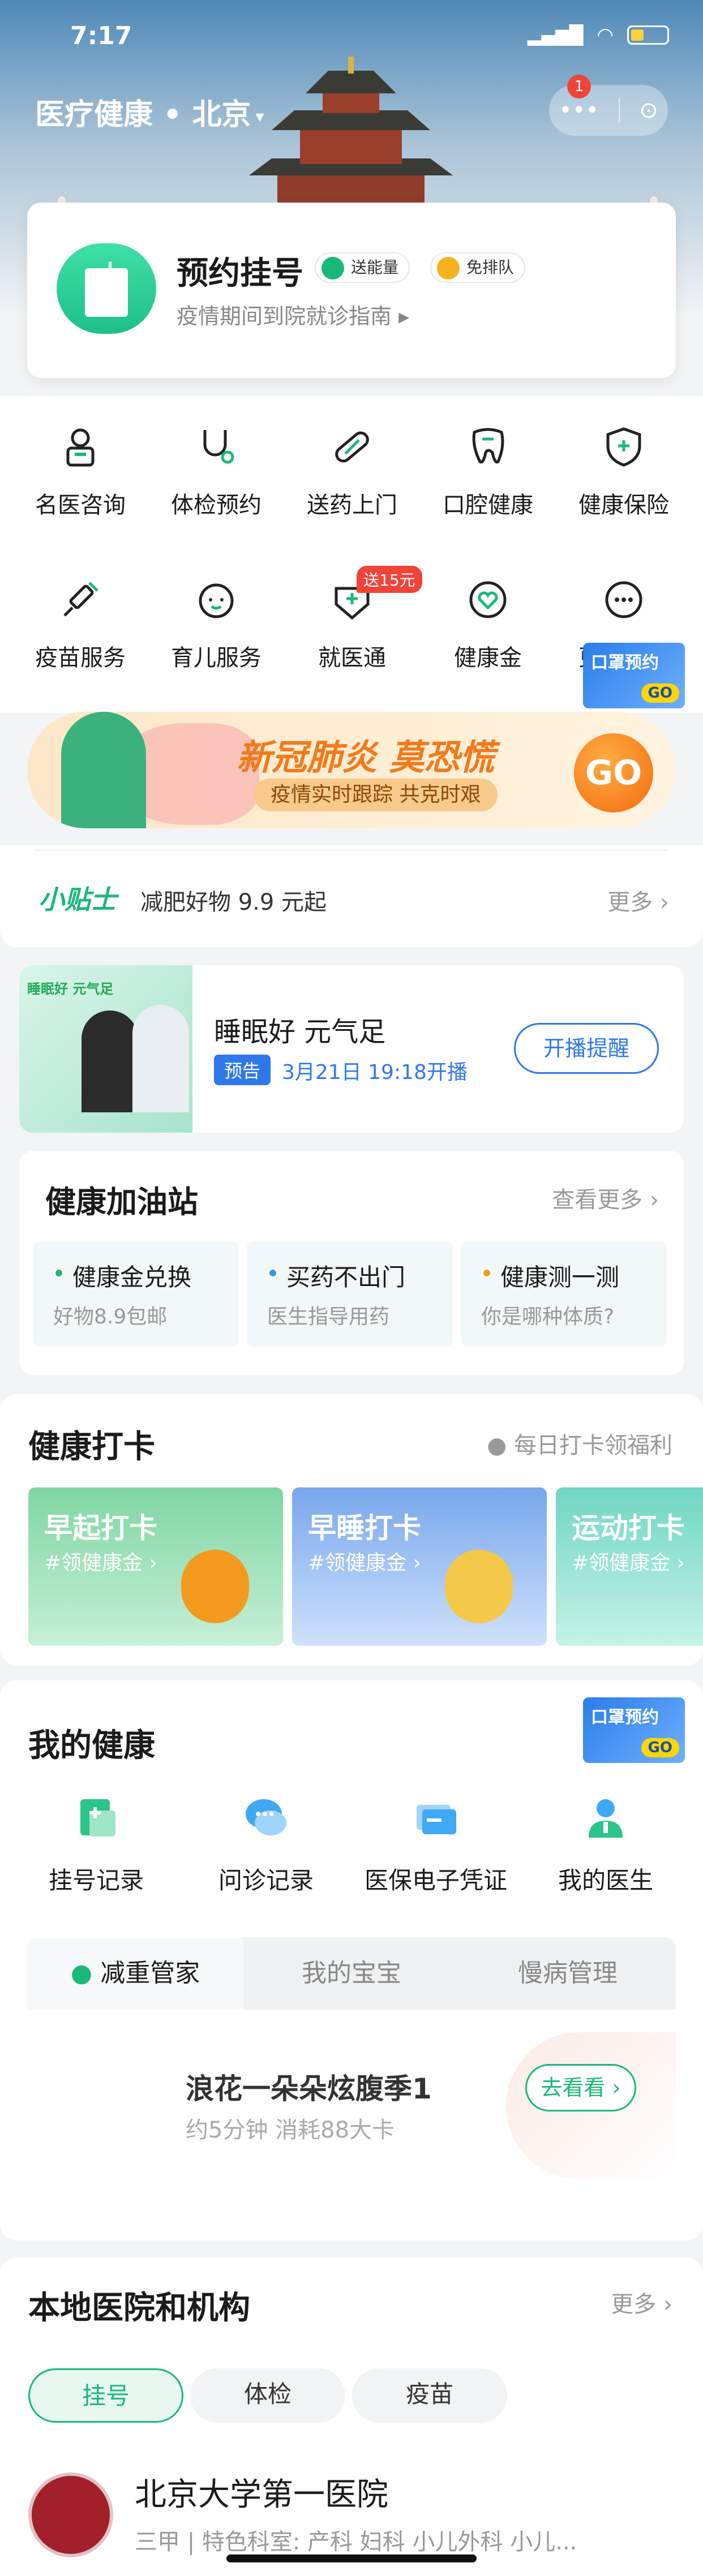 This screenshot has width=703, height=2576. What do you see at coordinates (110, 1061) in the screenshot?
I see `host-photo` at bounding box center [110, 1061].